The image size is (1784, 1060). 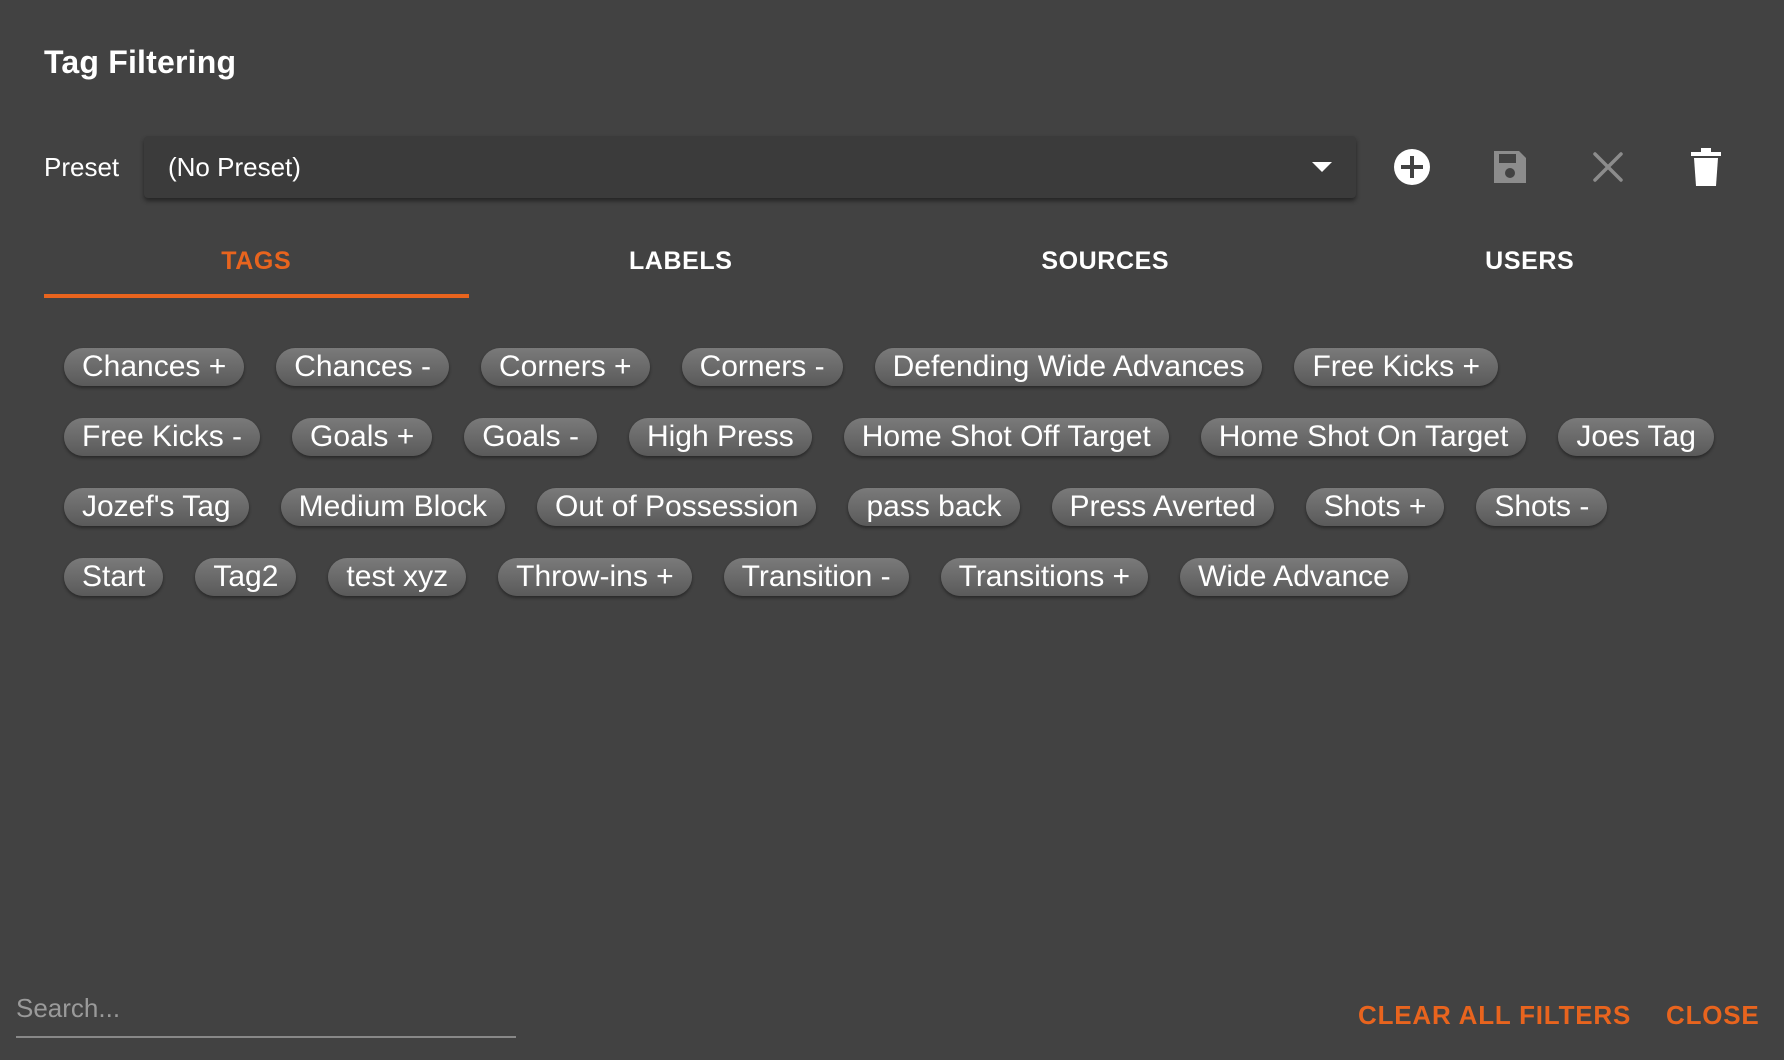 What do you see at coordinates (246, 577) in the screenshot?
I see `tag-chip: Tag2` at bounding box center [246, 577].